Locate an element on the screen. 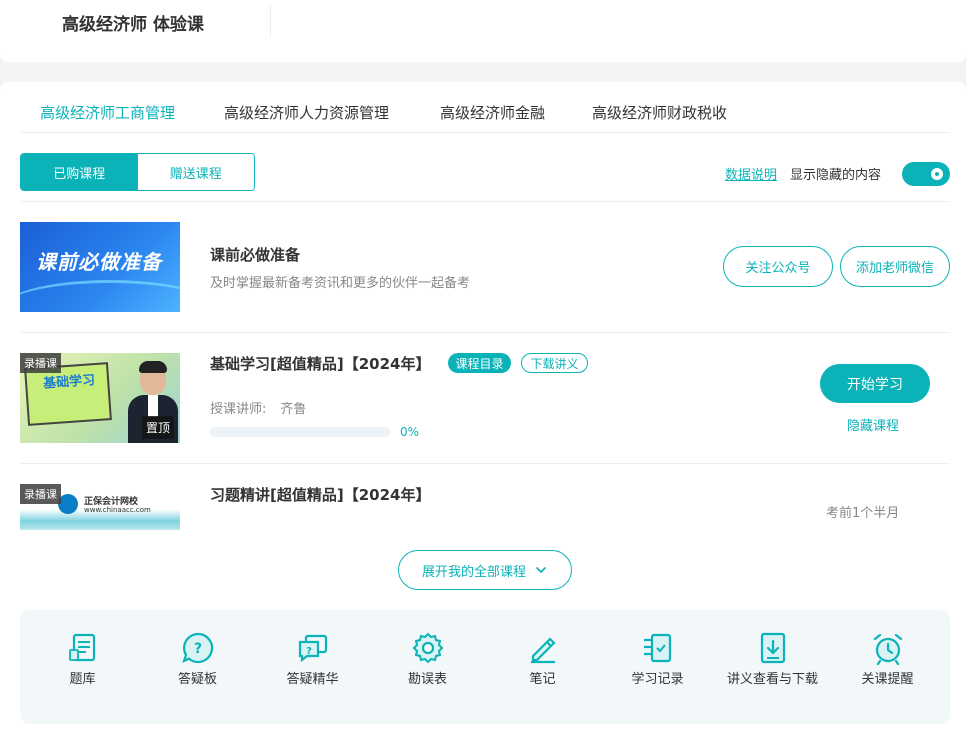  tool-qa-essence: ? 答疑精华 is located at coordinates (312, 661).